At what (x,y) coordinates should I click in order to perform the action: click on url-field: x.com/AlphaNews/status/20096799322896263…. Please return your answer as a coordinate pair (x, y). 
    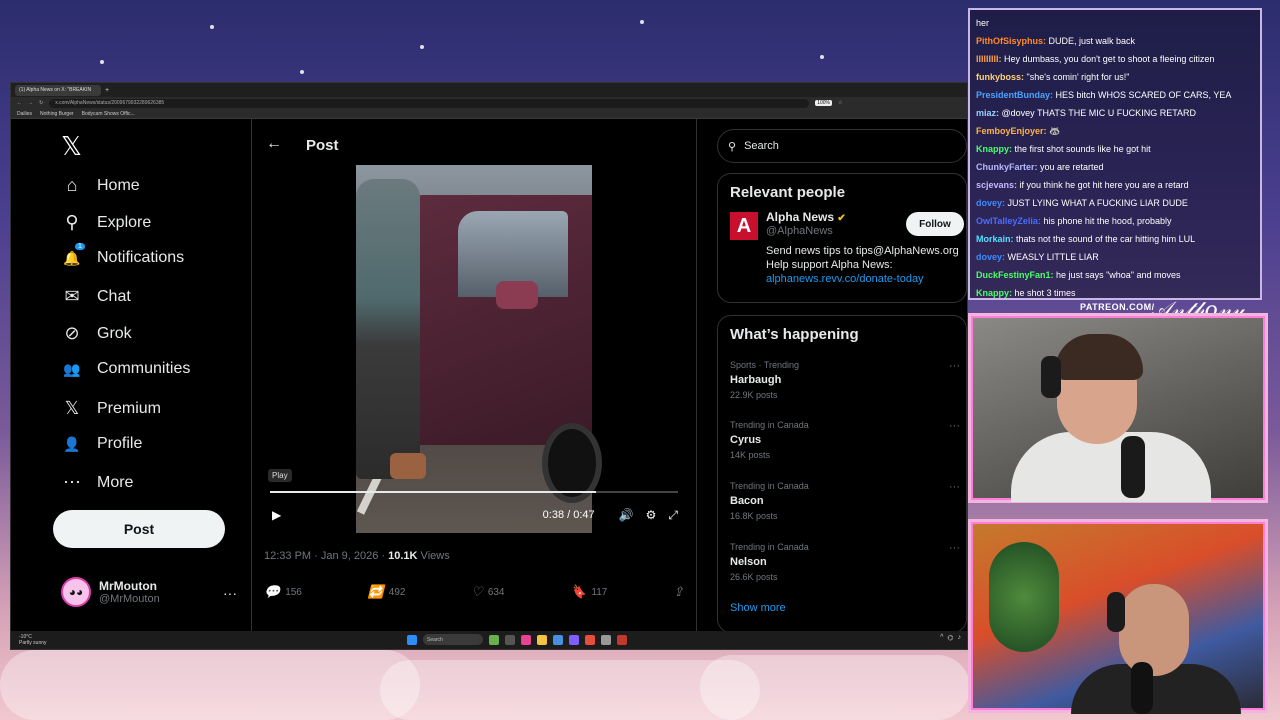
    Looking at the image, I should click on (429, 103).